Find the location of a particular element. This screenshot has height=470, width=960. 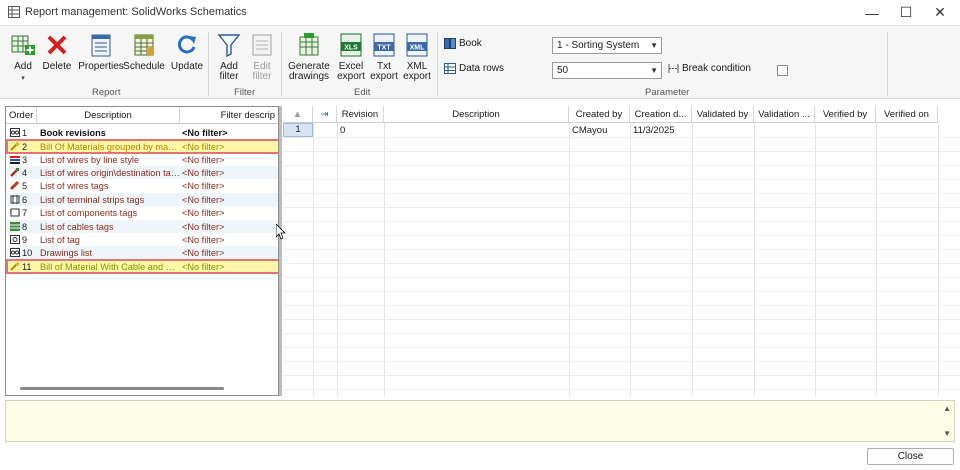

validated-by-cell is located at coordinates (723, 130).